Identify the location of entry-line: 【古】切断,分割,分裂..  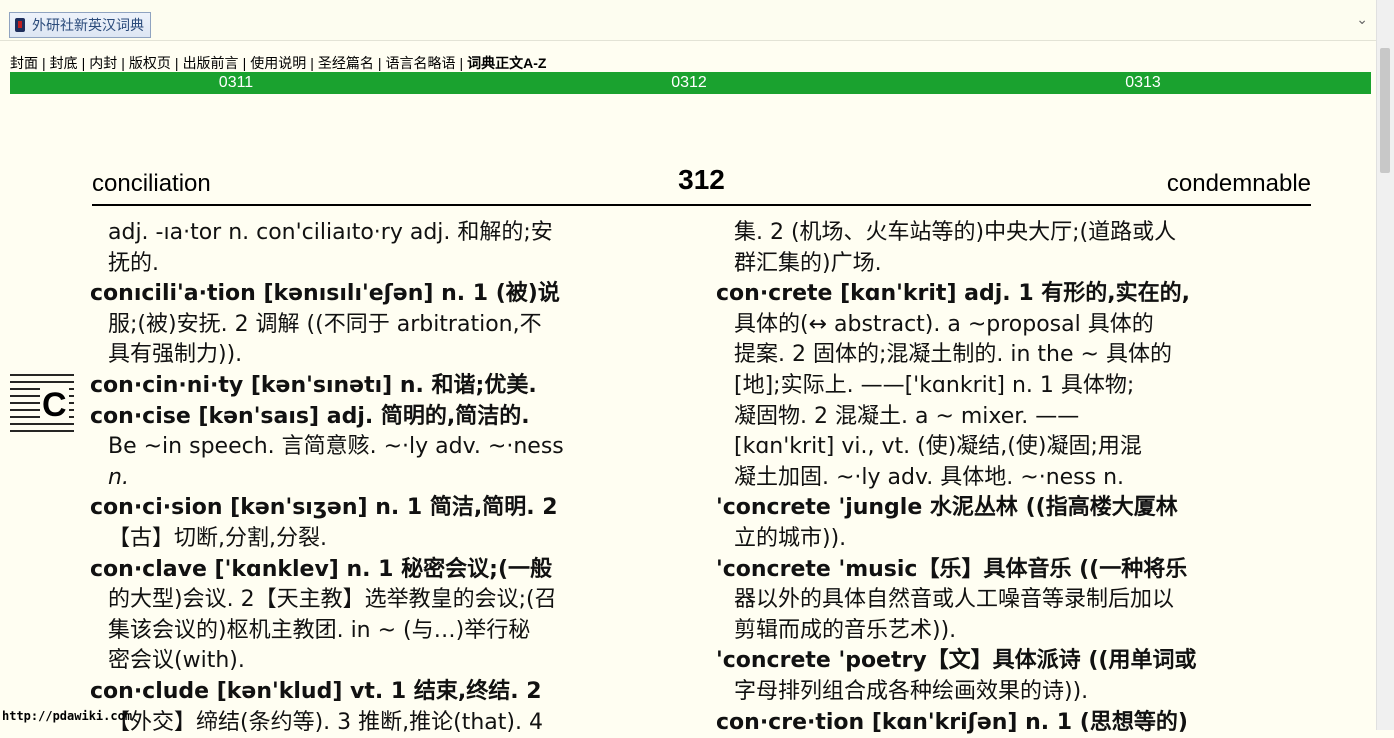
(389, 539).